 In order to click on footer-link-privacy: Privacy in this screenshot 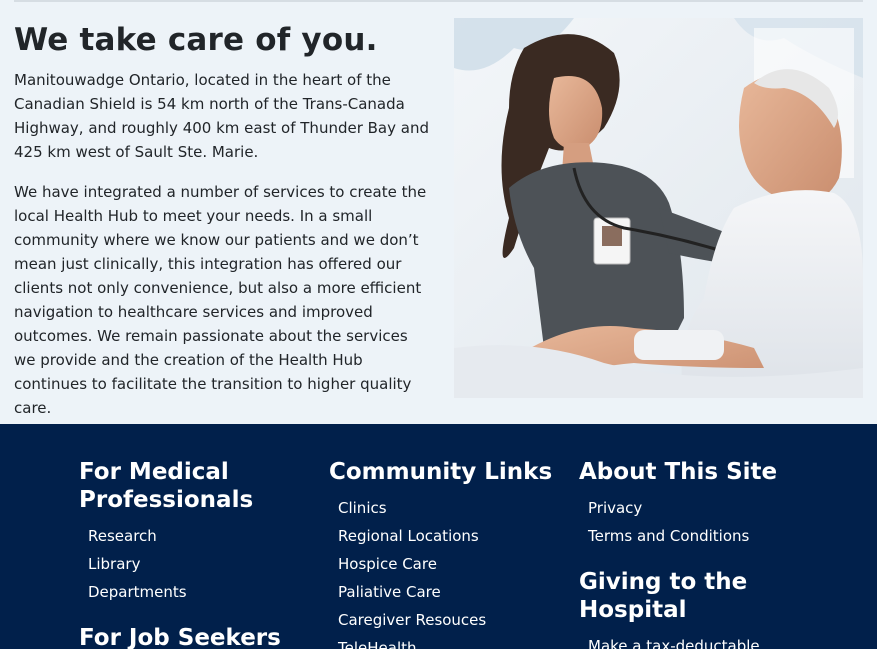, I will do `click(699, 508)`.